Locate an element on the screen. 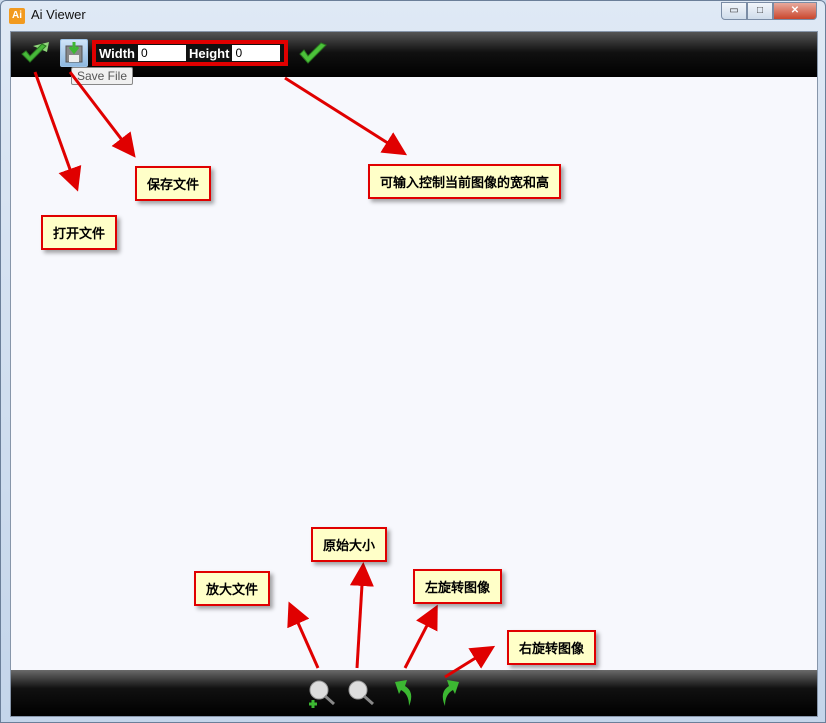  callout-rotate-left: 左旋转图像 is located at coordinates (458, 586).